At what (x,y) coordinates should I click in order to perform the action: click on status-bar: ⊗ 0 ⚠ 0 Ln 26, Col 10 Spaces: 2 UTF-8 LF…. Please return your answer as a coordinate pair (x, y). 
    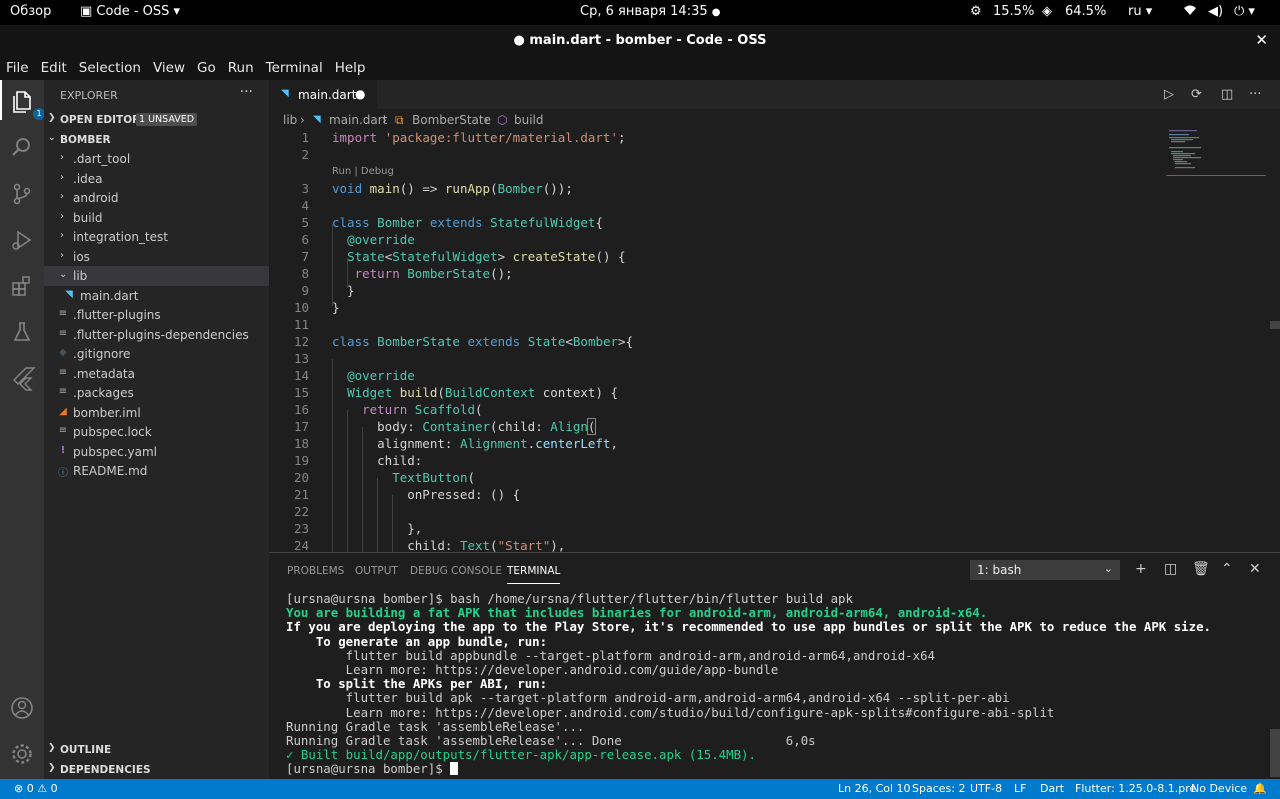
    Looking at the image, I should click on (640, 789).